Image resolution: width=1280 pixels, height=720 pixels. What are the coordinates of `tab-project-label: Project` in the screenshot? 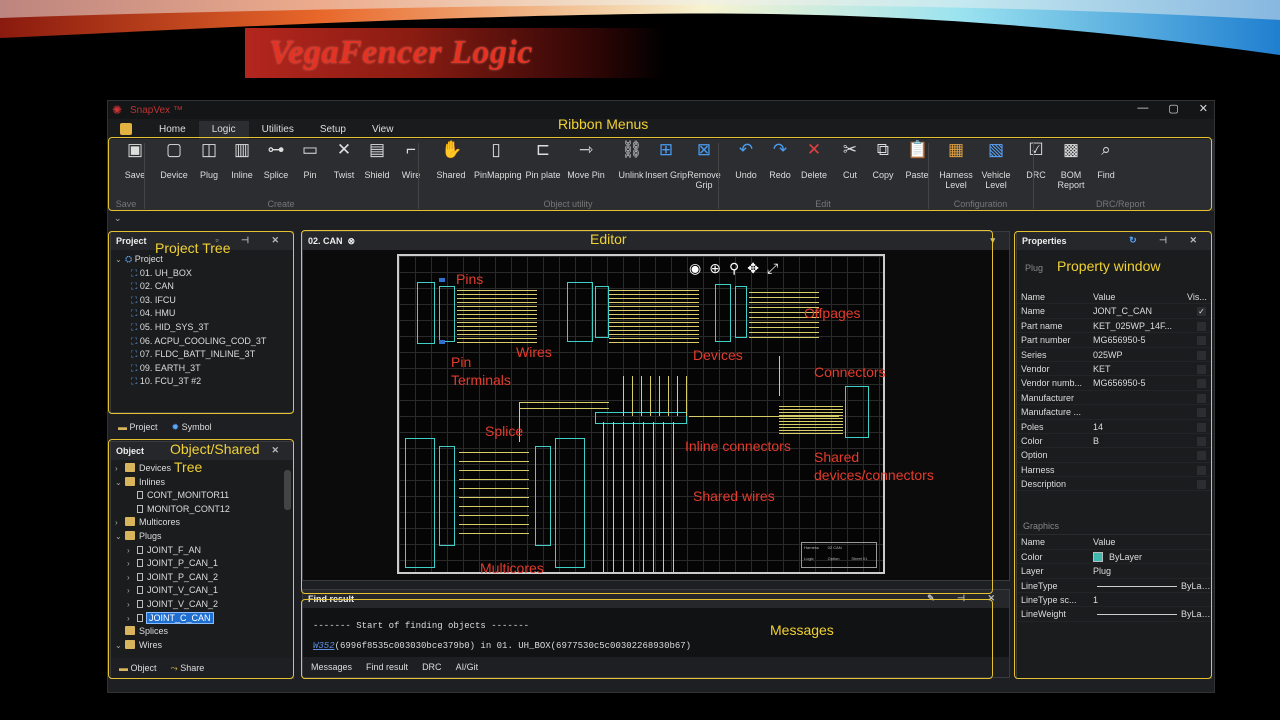 It's located at (143, 427).